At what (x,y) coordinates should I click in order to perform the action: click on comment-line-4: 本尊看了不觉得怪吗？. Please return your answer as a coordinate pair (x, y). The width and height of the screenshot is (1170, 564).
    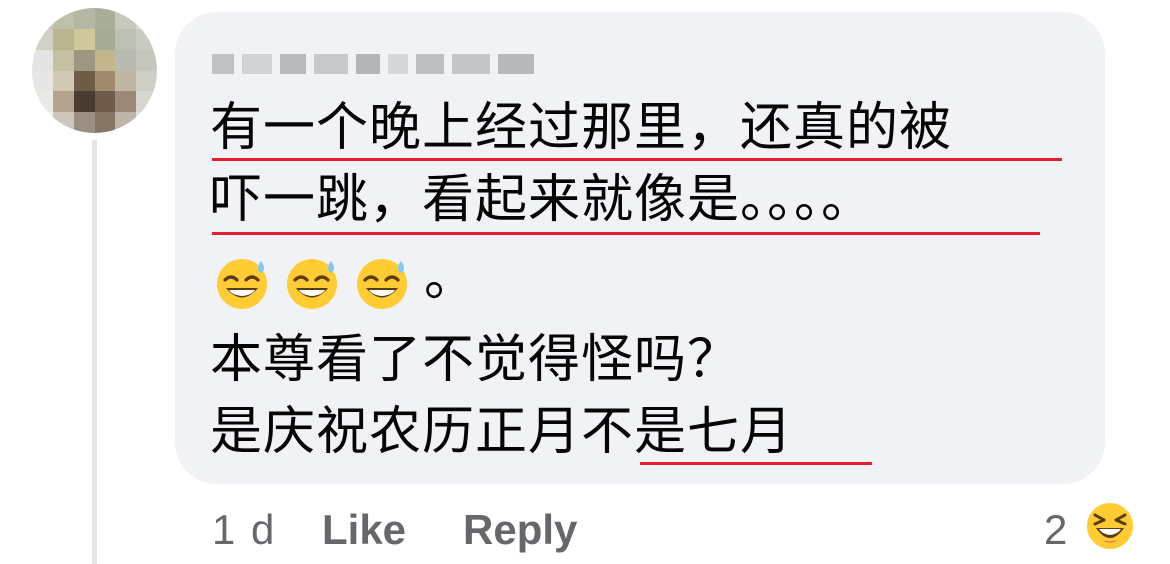
    Looking at the image, I should click on (475, 360).